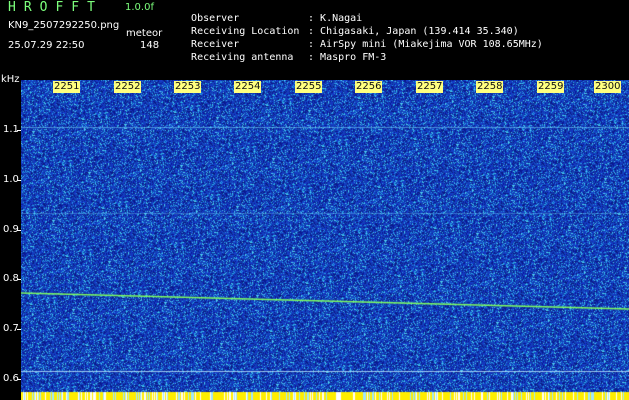 The width and height of the screenshot is (629, 400). Describe the element at coordinates (144, 33) in the screenshot. I see `mode-label: meteor` at that location.